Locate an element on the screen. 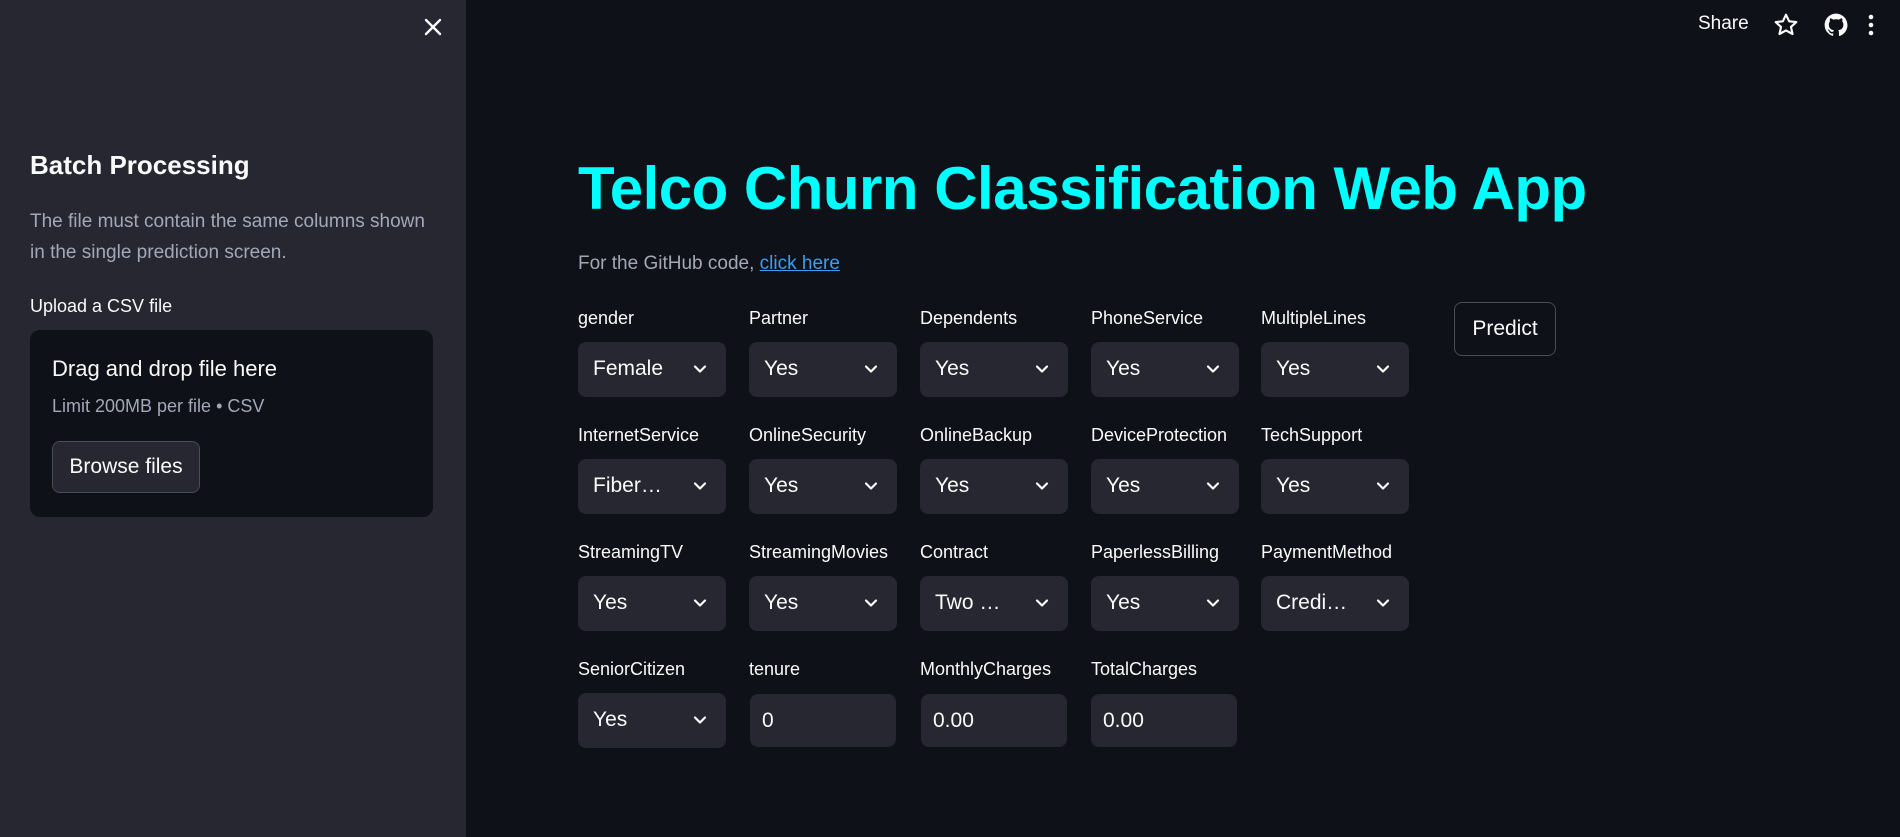  phoneservice-select: Yes is located at coordinates (1165, 369).